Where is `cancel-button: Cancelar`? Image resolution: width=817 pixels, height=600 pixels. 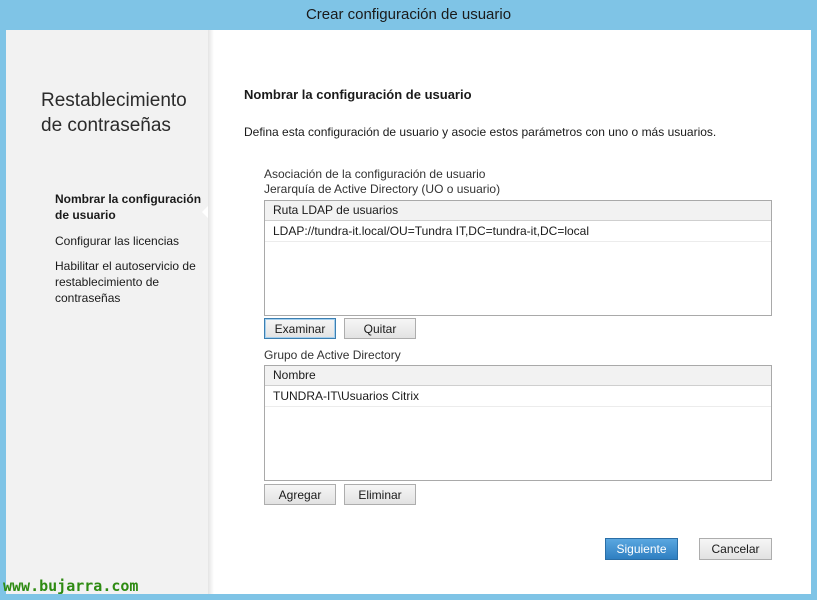 cancel-button: Cancelar is located at coordinates (735, 549).